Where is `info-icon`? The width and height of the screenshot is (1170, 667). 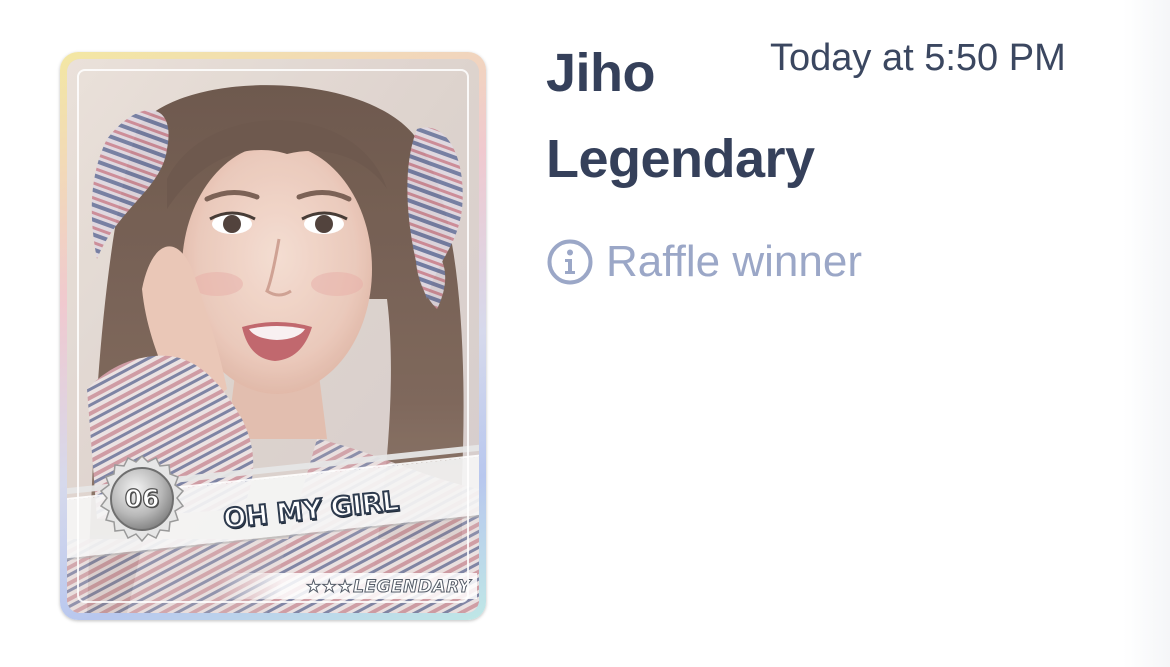
info-icon is located at coordinates (570, 262).